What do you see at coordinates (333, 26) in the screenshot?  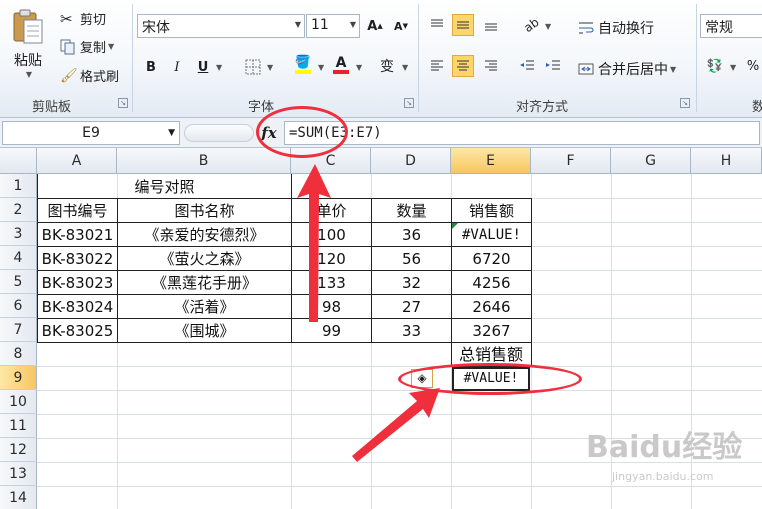 I see `font-size-combo: 11 ▼` at bounding box center [333, 26].